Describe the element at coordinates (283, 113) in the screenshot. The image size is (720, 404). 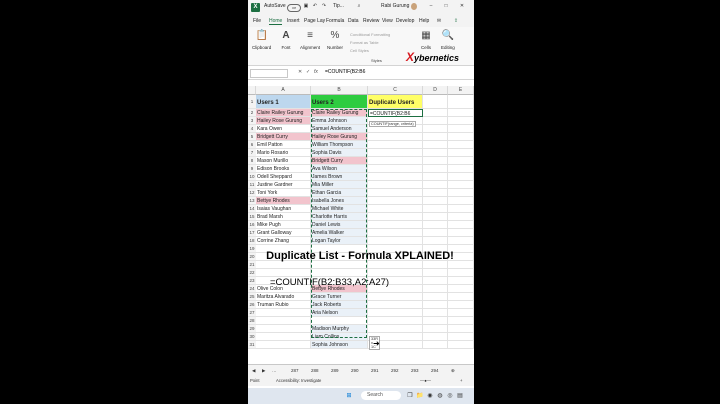
I see `cell: Claire Railey Gurung` at that location.